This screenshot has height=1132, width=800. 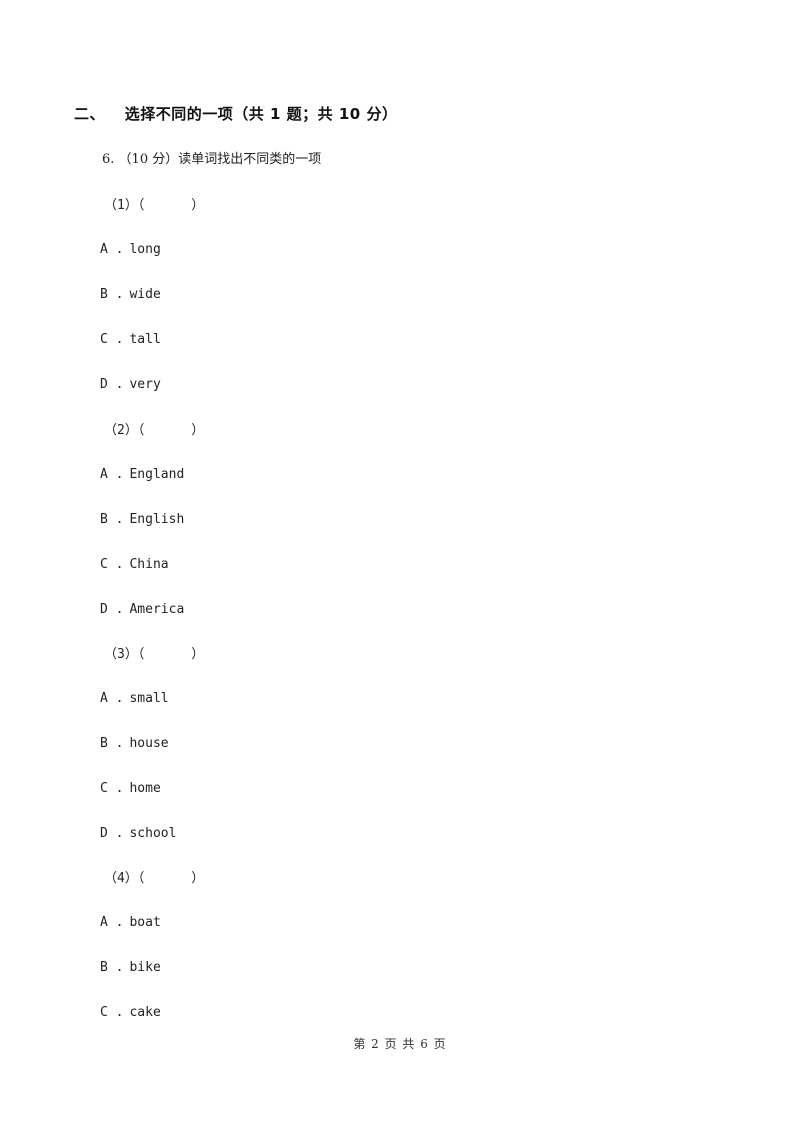 What do you see at coordinates (145, 967) in the screenshot?
I see `option-text: bike` at bounding box center [145, 967].